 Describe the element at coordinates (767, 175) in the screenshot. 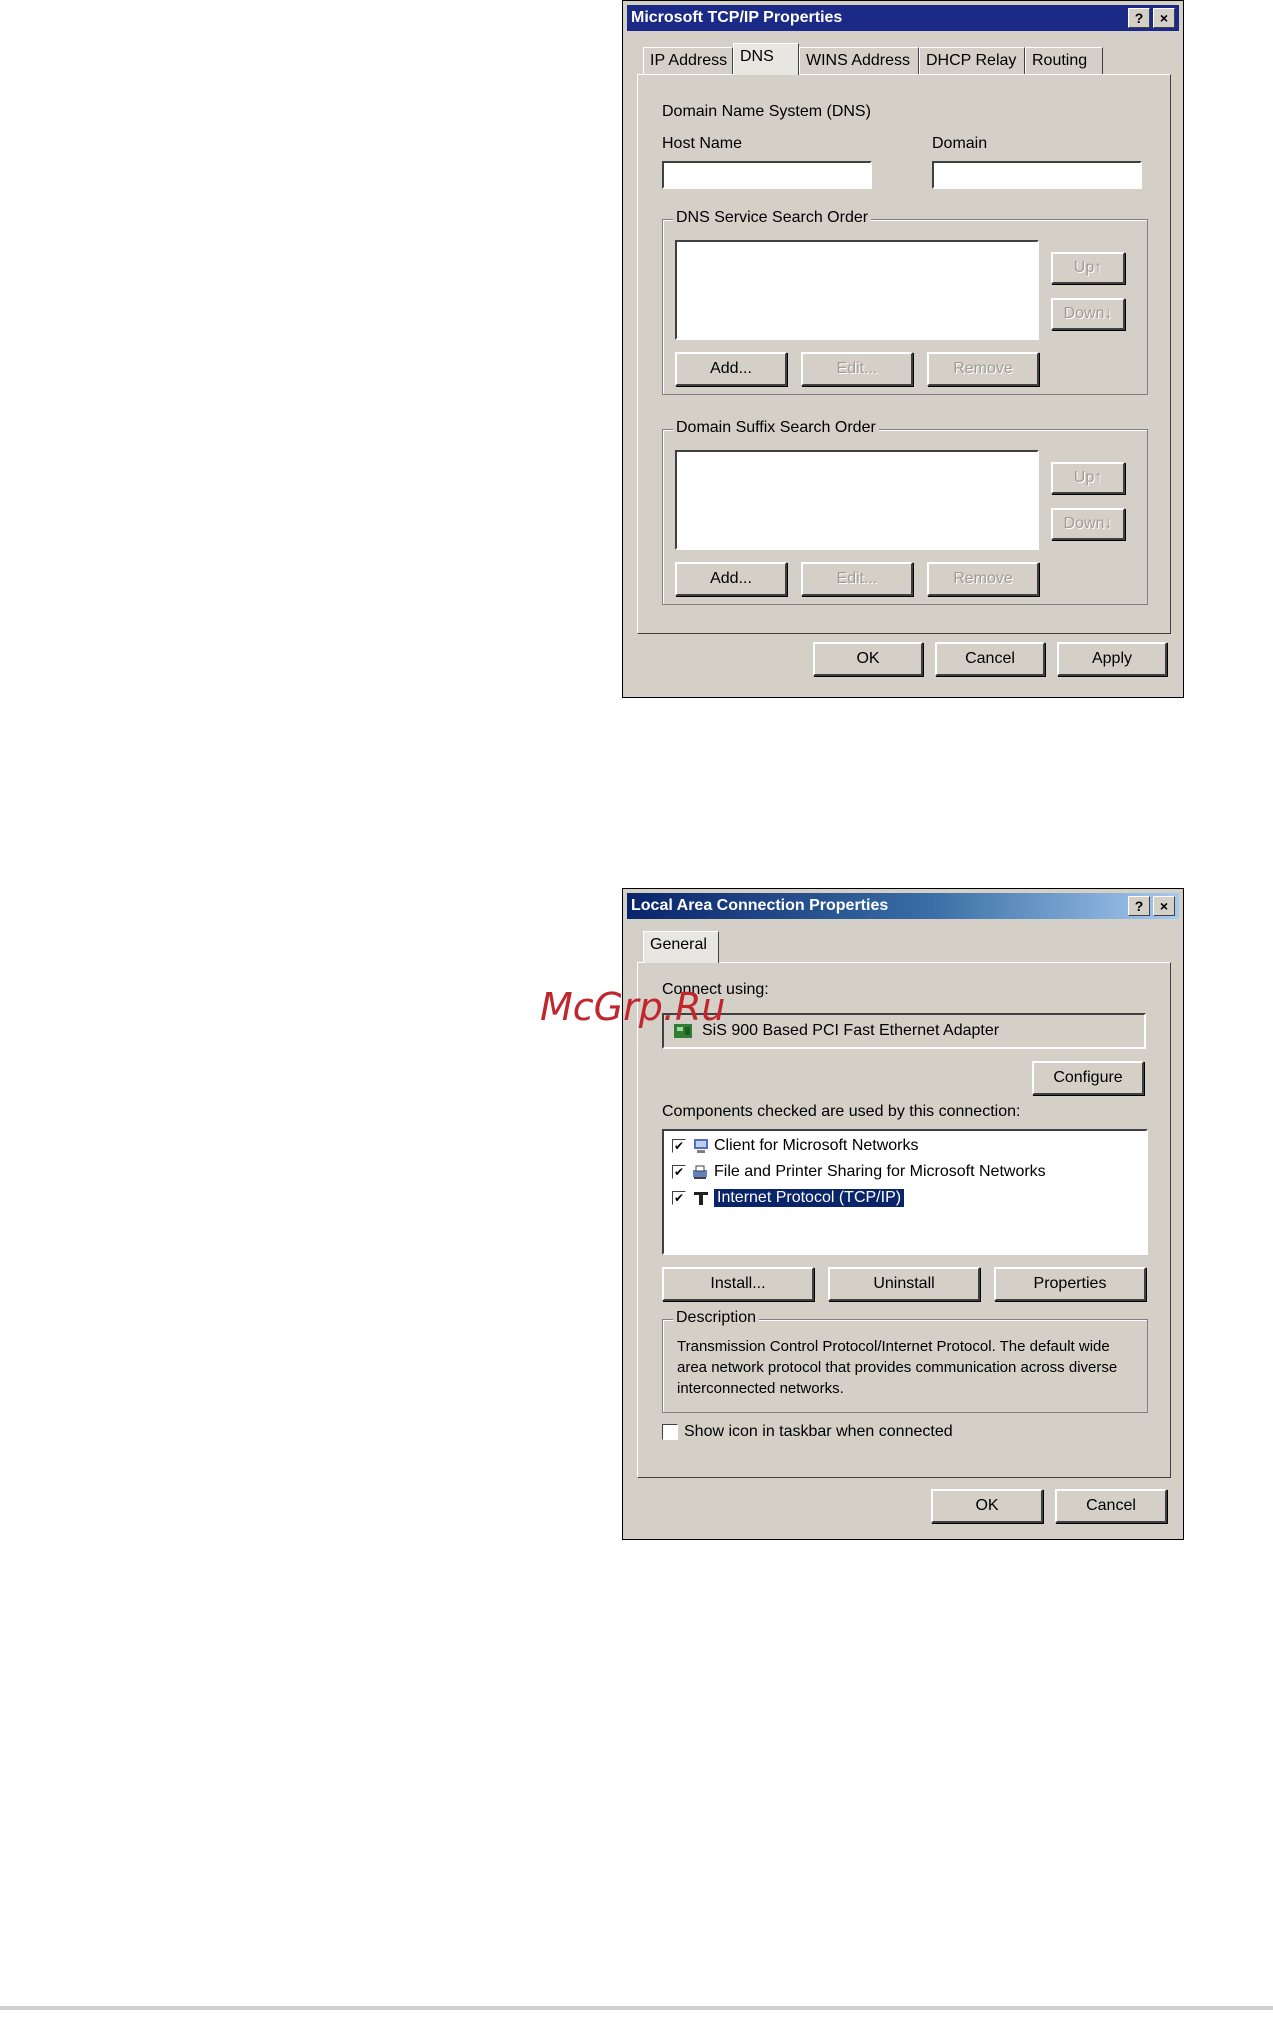

I see `host-name-input` at that location.